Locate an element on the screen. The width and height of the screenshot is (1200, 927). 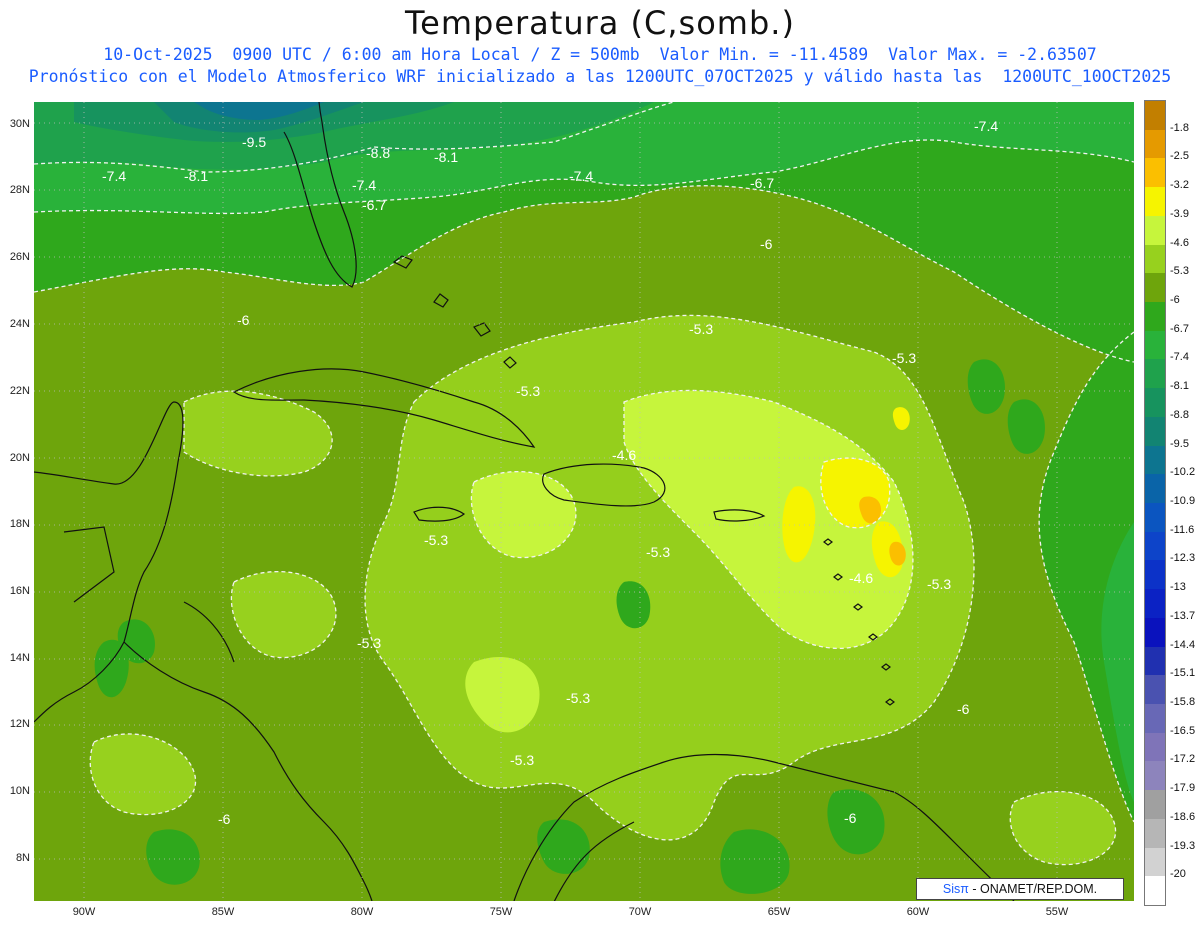
colorbar-label: -17.9 is located at coordinates (1183, 788).